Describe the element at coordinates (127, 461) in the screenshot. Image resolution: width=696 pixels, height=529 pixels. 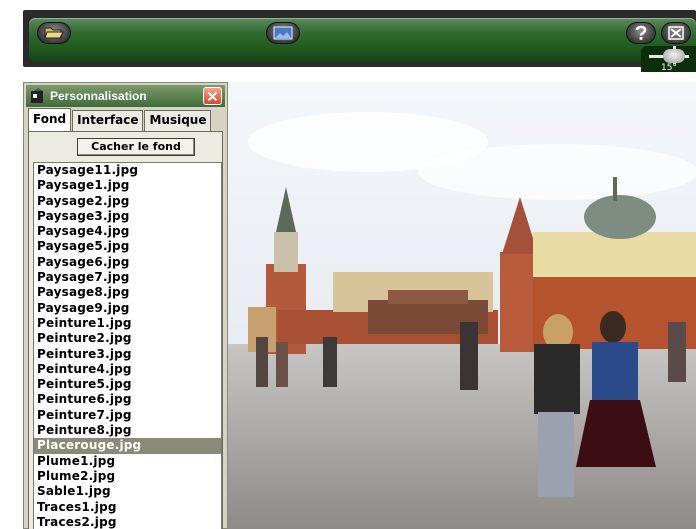
I see `file-list-item: Plume1.jpg` at that location.